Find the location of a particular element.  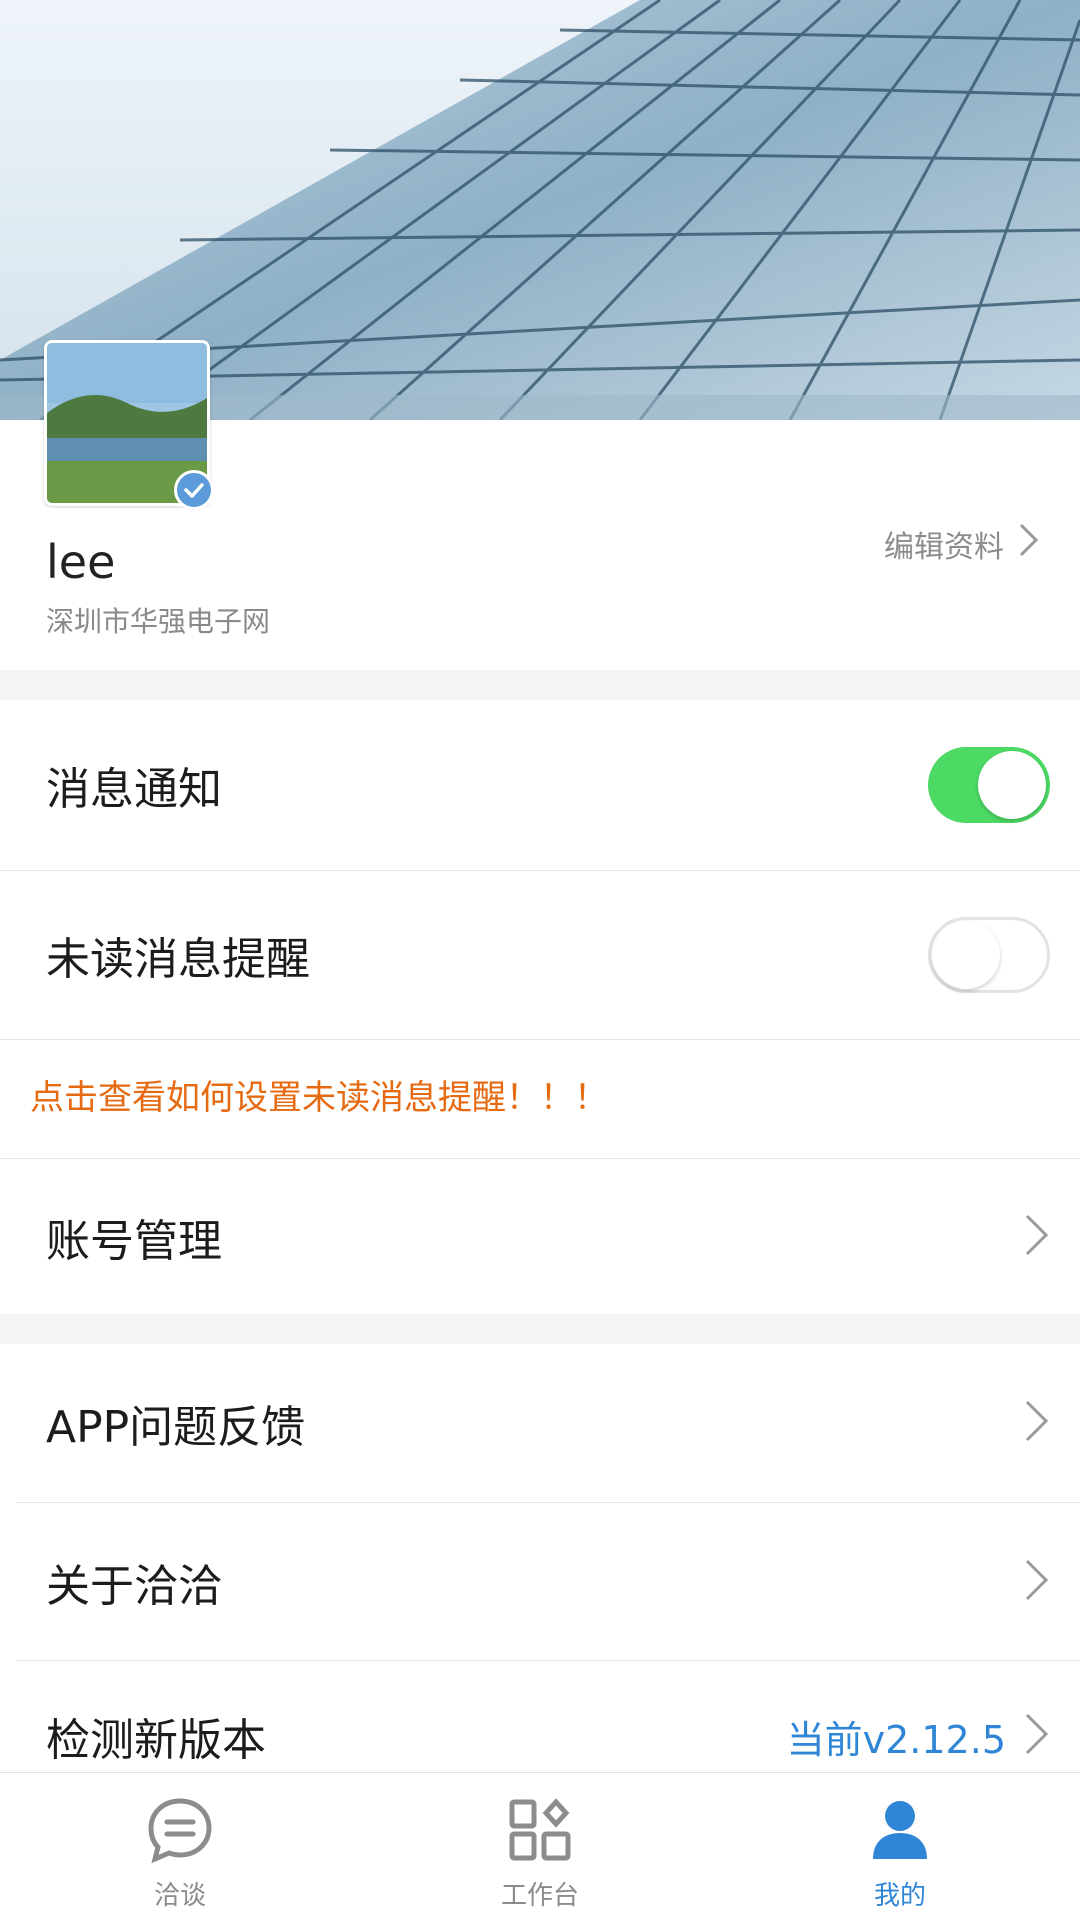

edit-profile-link: 编辑资料 is located at coordinates (962, 544).